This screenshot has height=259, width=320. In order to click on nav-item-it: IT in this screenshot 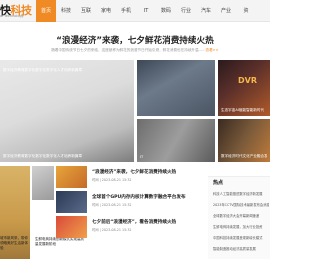, I will do `click(146, 11)`.